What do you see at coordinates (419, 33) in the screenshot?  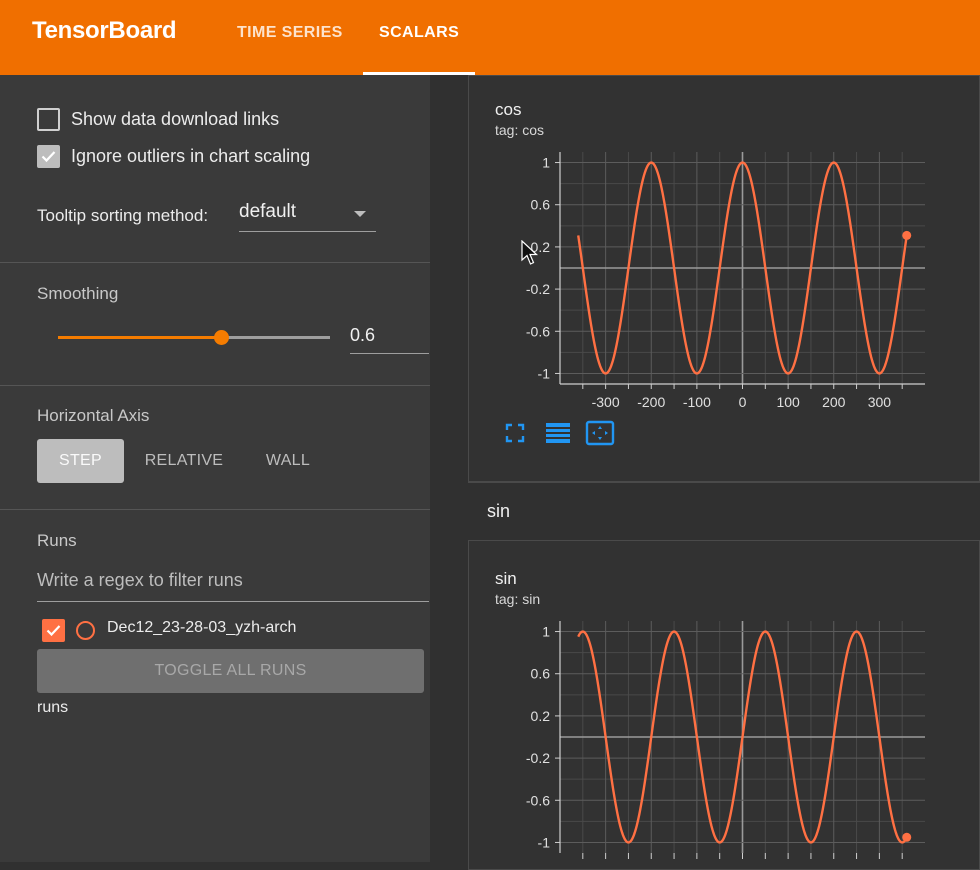 I see `tab-scalars: SCALARS` at bounding box center [419, 33].